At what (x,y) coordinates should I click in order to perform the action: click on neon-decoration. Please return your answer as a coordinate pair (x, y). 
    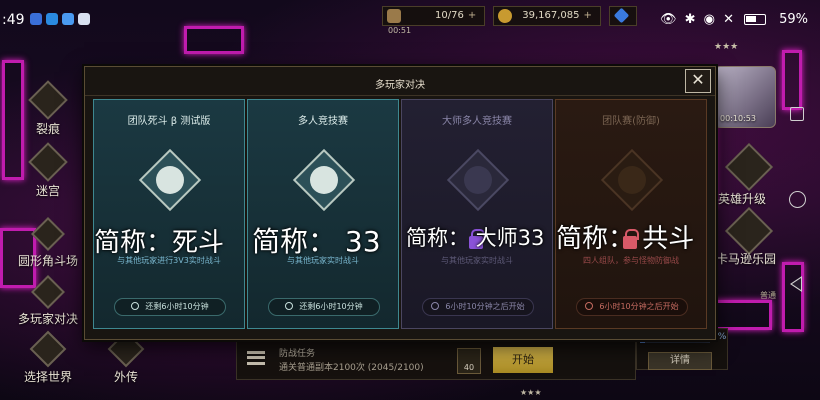
    Looking at the image, I should click on (742, 315).